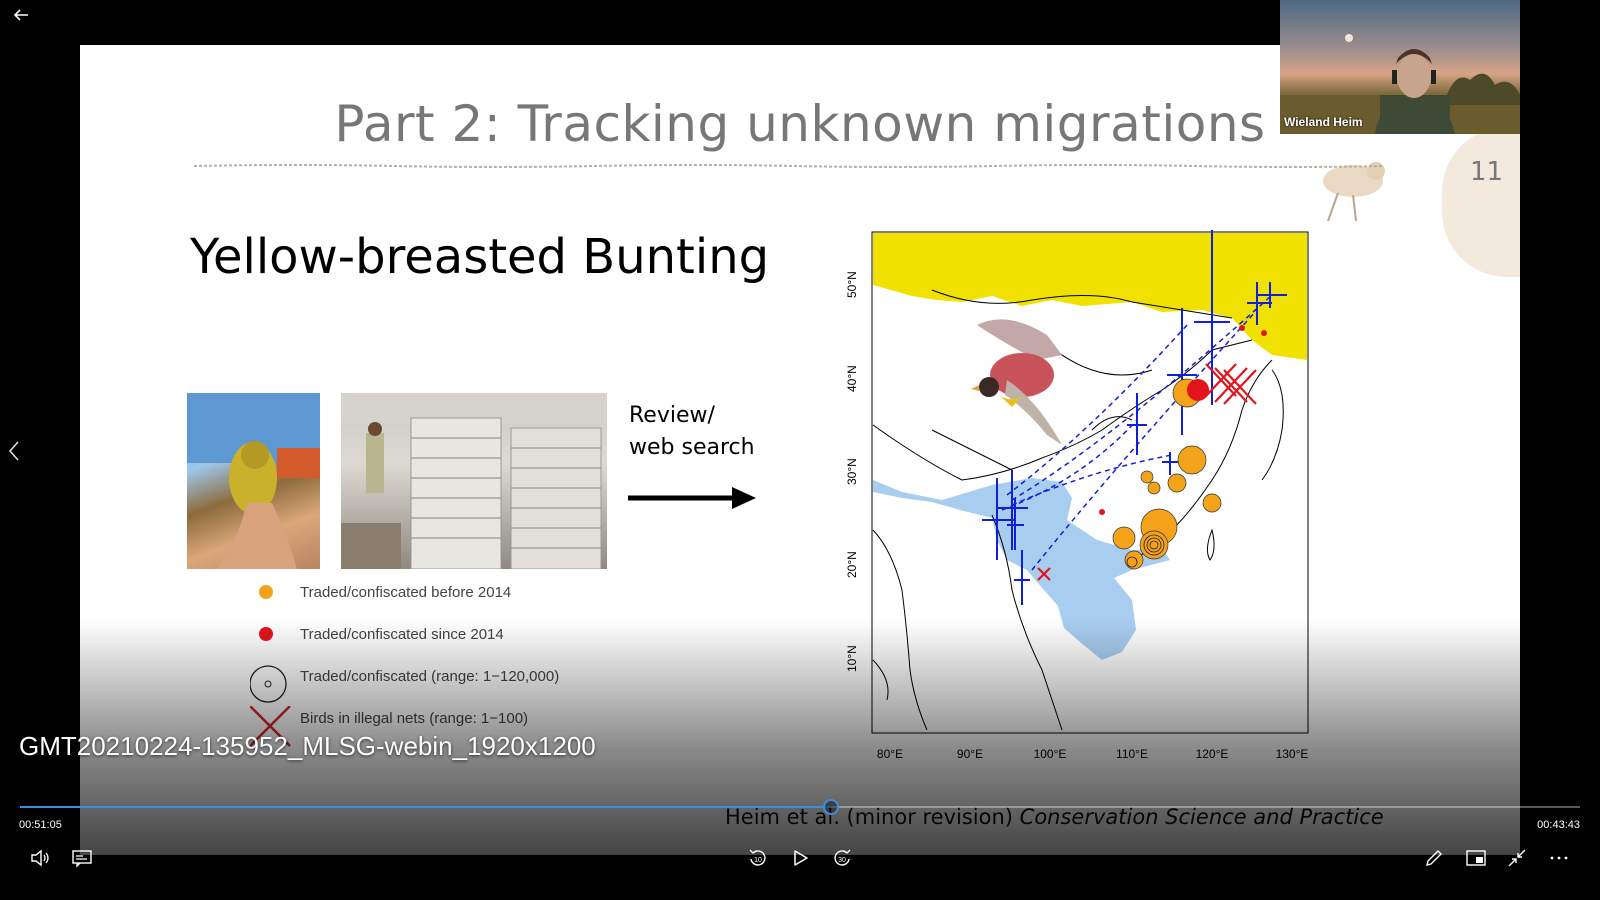 This screenshot has width=1600, height=900. I want to click on participant-video: Wieland Heim, so click(1400, 67).